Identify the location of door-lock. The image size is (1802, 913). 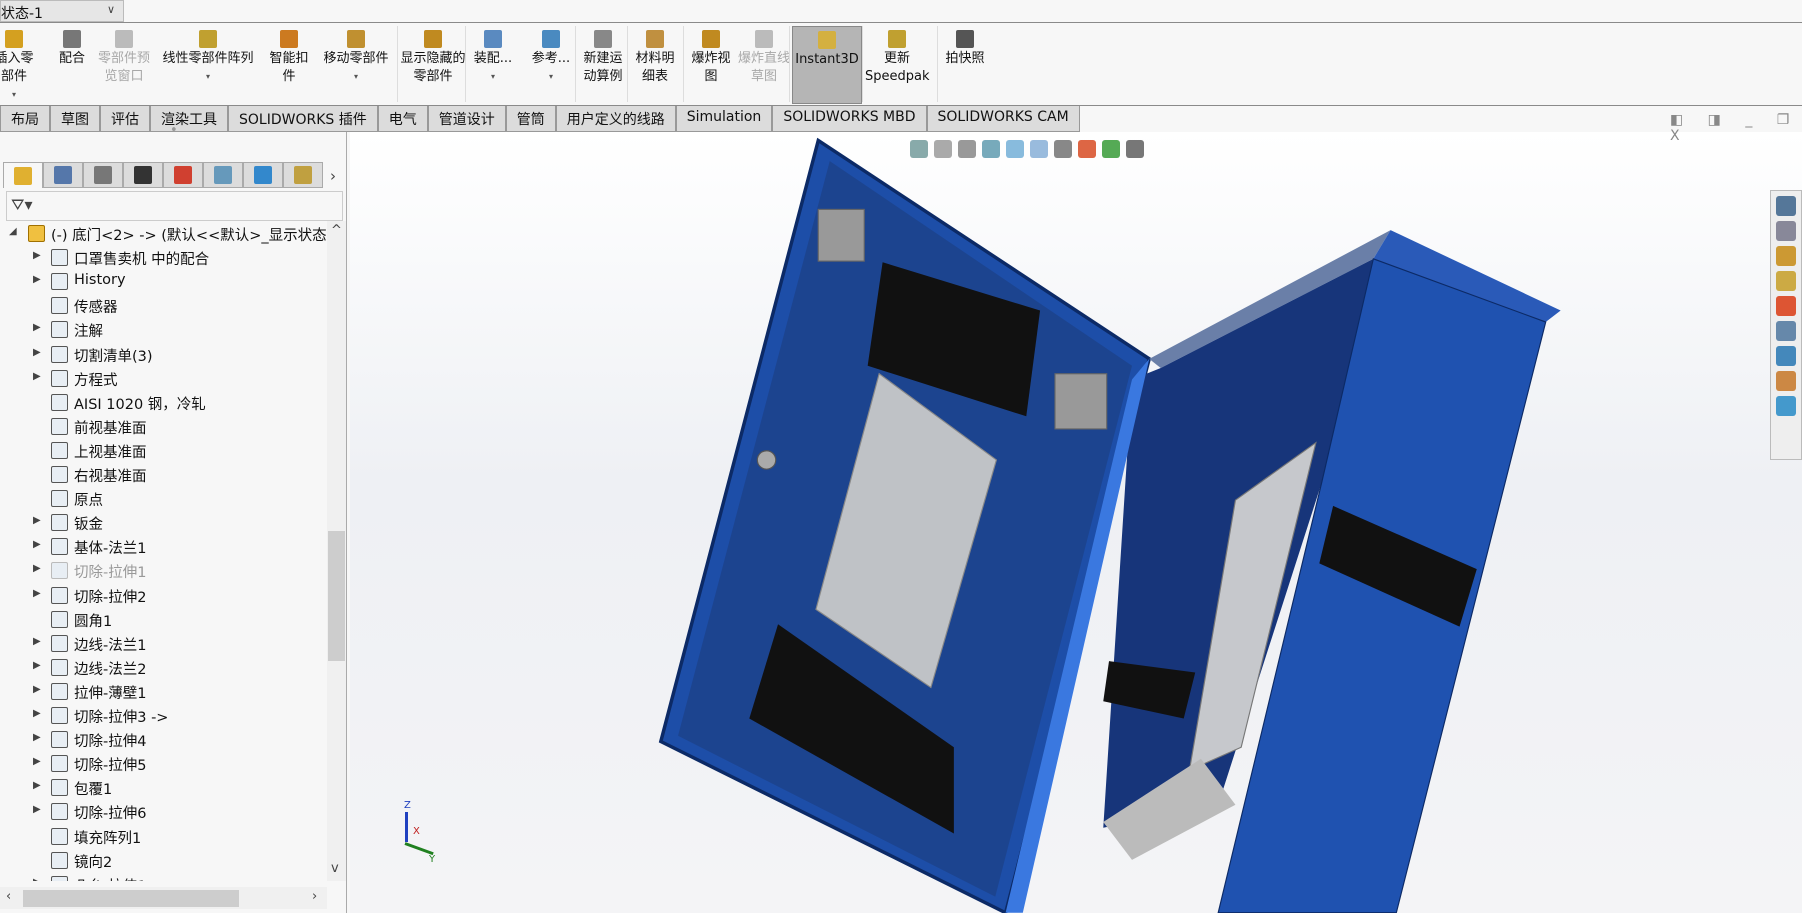
(766, 460).